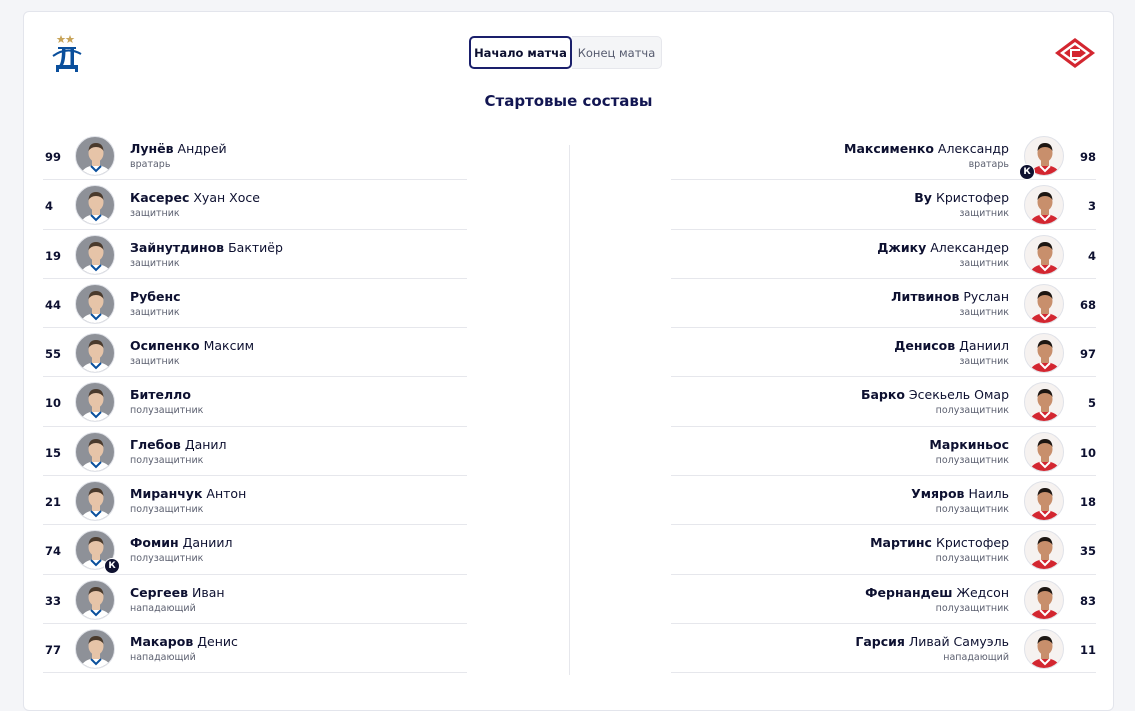 Image resolution: width=1135 pixels, height=711 pixels. I want to click on player-name: Касерес Хуан Хосе, so click(195, 197).